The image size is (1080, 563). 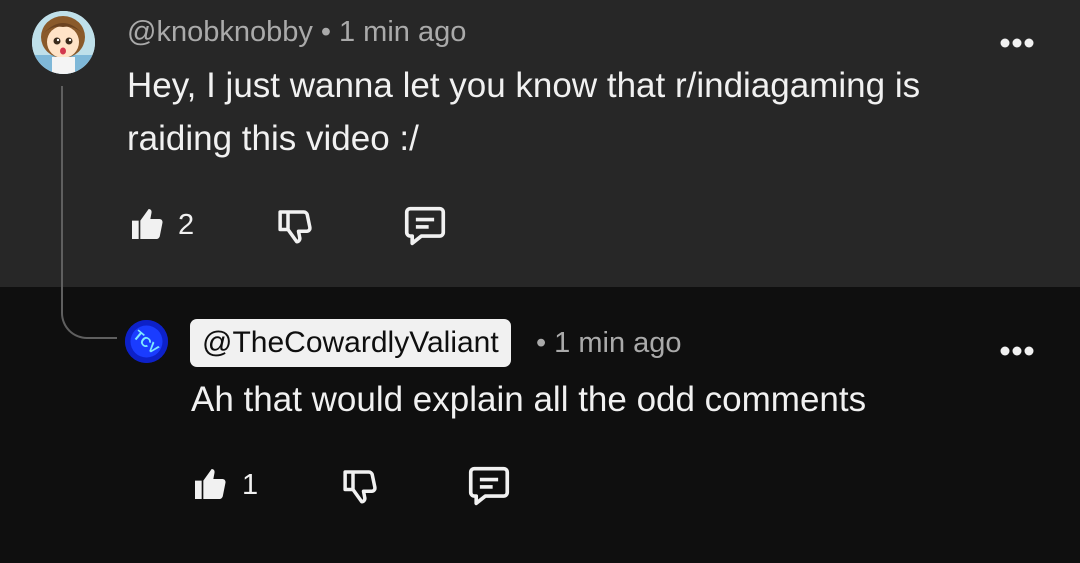 I want to click on comment-meta: @knobknobby • 1 min ago, so click(x=296, y=32).